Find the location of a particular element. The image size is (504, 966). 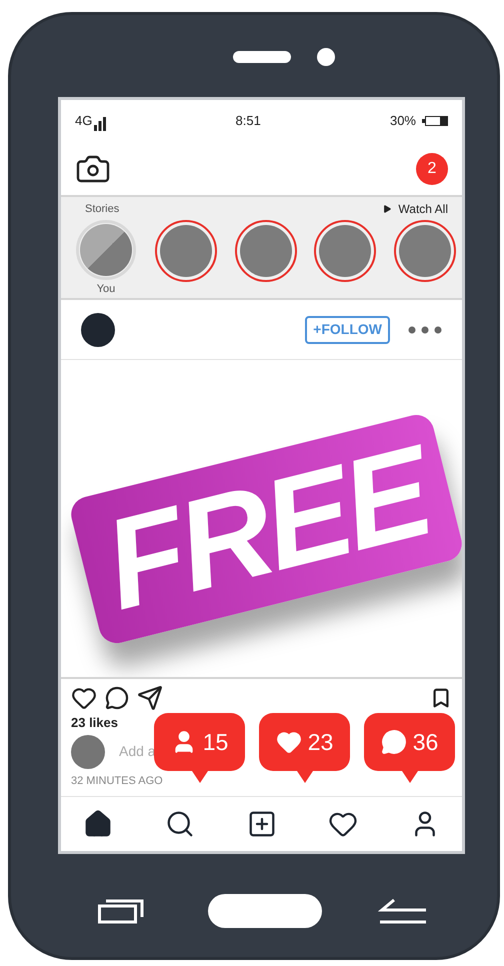

speaker-slot is located at coordinates (262, 57).